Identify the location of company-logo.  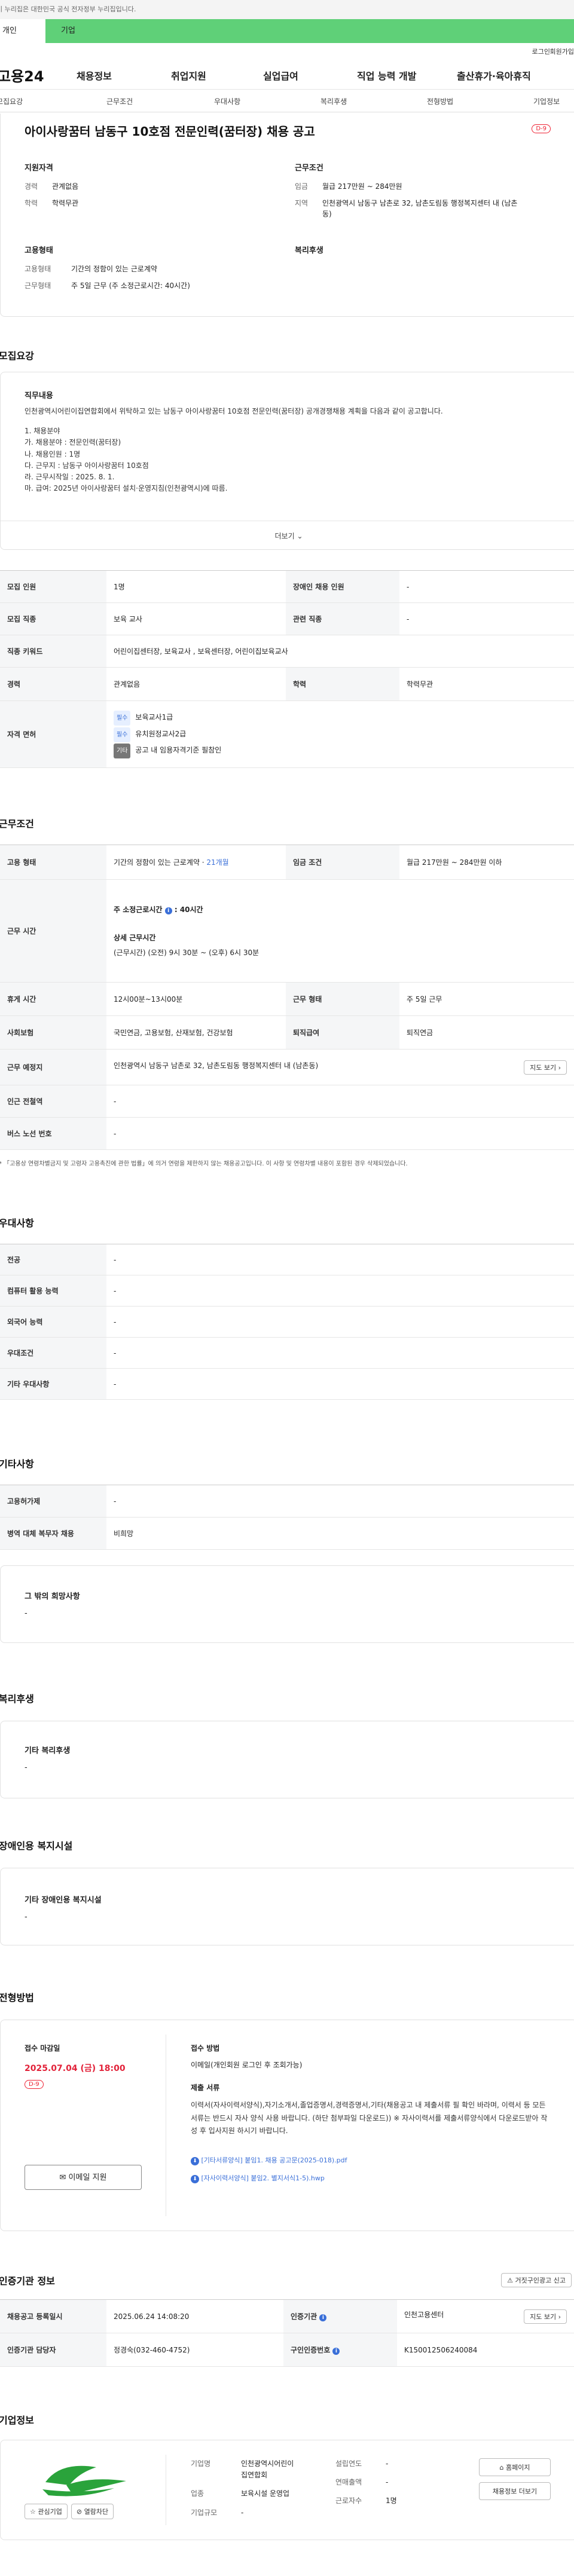
(84, 2479).